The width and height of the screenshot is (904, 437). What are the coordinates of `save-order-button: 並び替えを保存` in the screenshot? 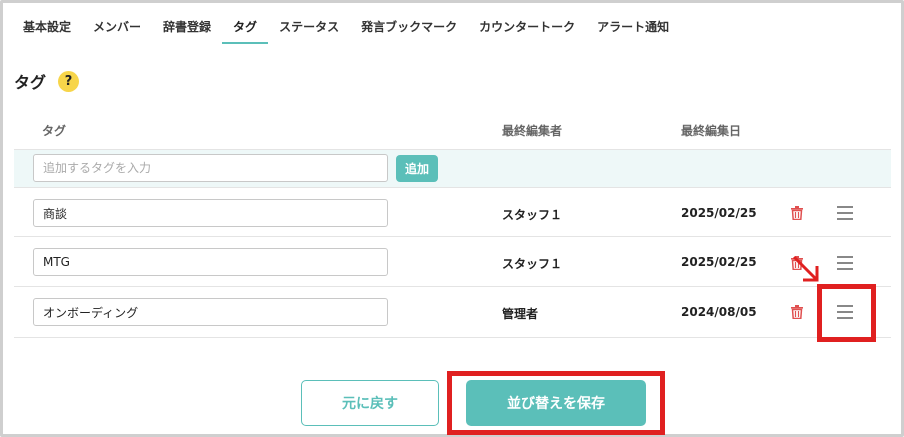 It's located at (556, 403).